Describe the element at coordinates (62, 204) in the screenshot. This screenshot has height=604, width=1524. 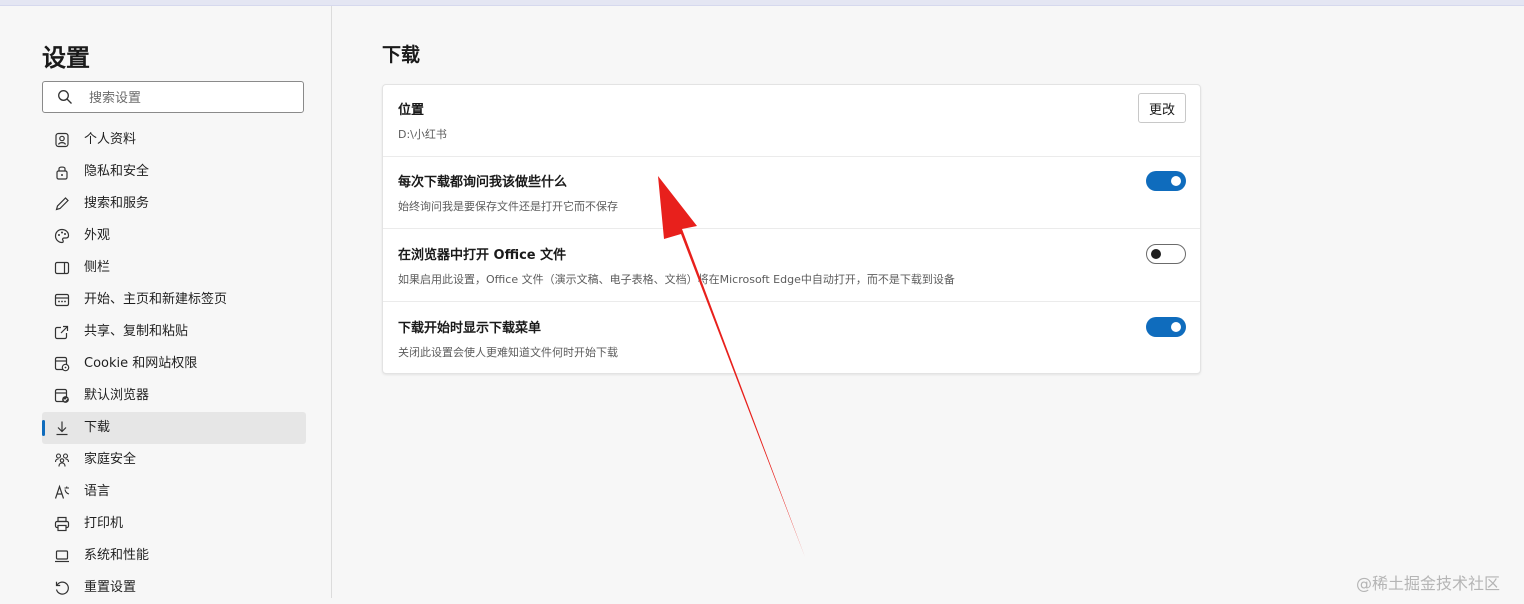
I see `pen-icon` at that location.